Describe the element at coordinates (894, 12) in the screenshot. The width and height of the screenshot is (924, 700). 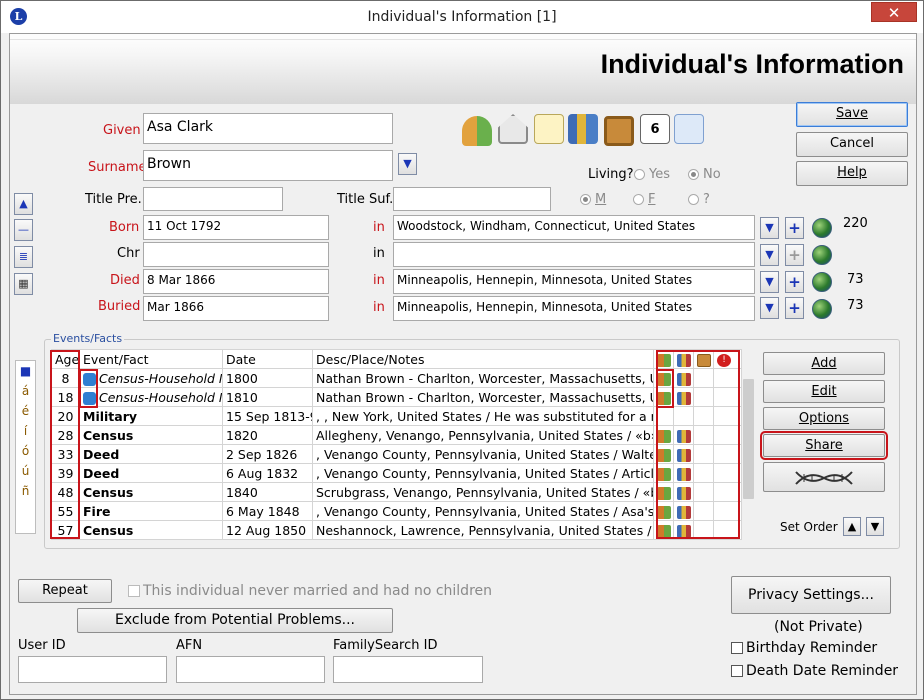
I see `close-button: ✕` at that location.